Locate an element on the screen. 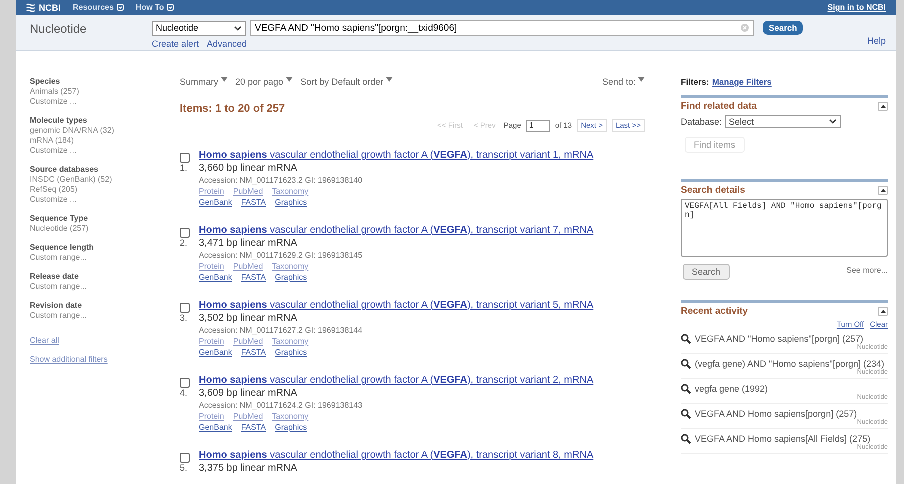 The image size is (904, 484). result-title-link: Homo sapiens vascular endothelial growth factor A (VEGFA), transcript variant 1, mRNA is located at coordinates (422, 156).